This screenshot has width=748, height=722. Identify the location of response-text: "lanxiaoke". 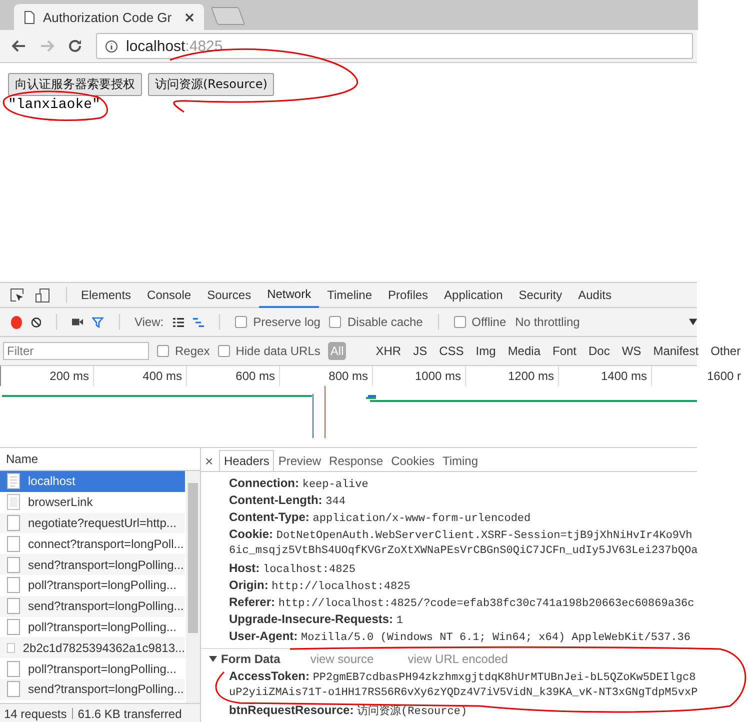
(55, 105).